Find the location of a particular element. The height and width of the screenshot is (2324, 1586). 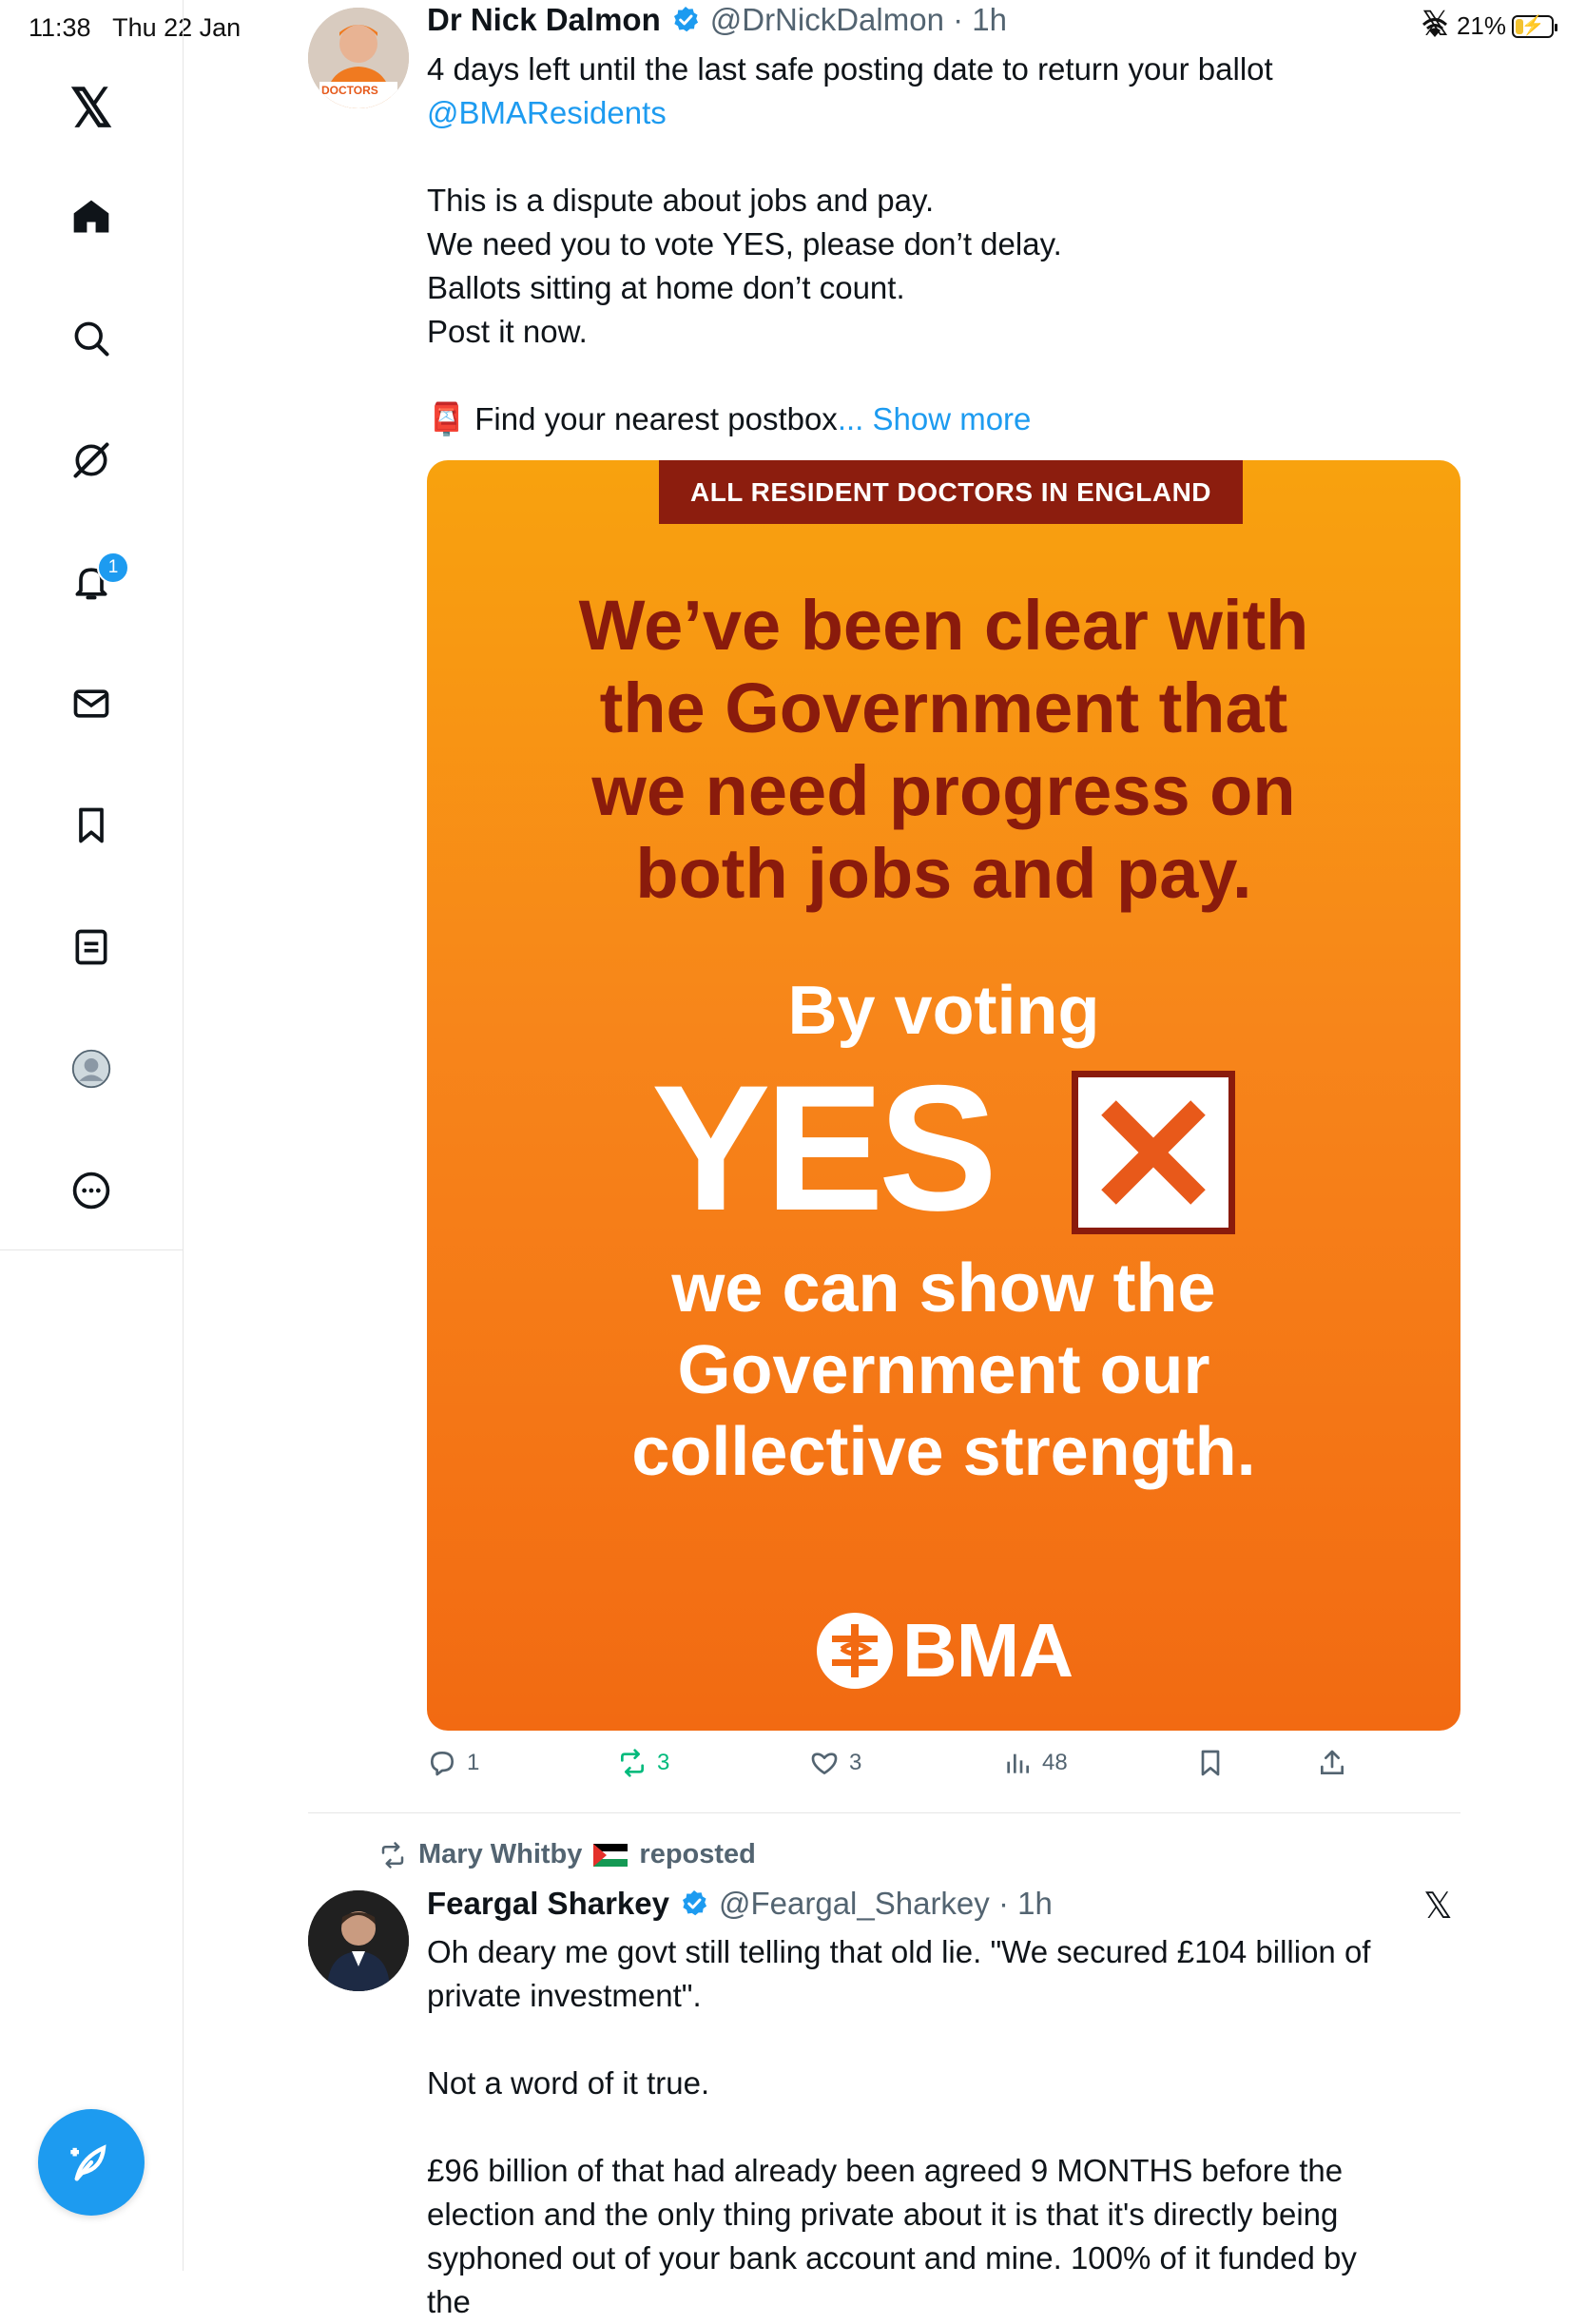

sidebar-item-explore is located at coordinates (91, 338).